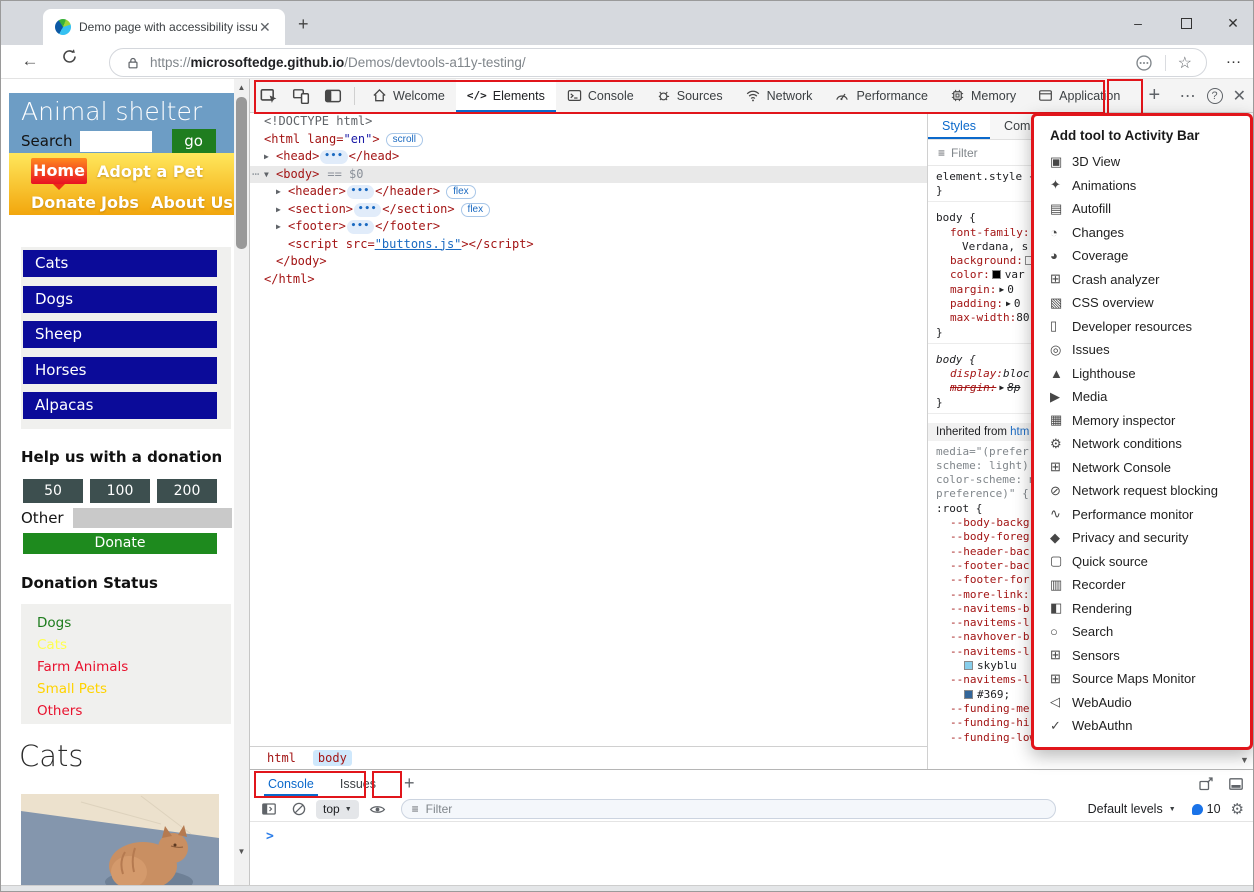  What do you see at coordinates (881, 96) in the screenshot?
I see `tab-performance: Performance` at bounding box center [881, 96].